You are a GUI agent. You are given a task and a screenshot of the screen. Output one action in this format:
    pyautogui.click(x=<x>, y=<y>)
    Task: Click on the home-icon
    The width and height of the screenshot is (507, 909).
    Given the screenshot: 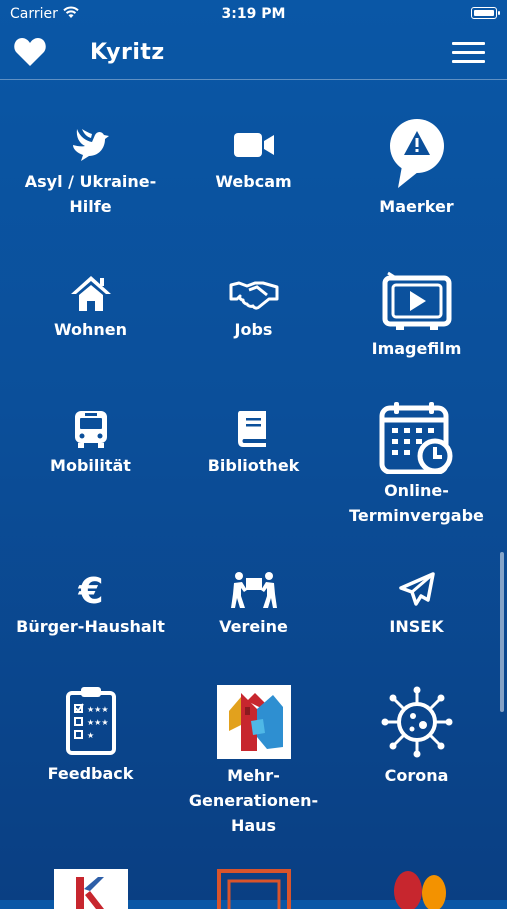 What is the action you would take?
    pyautogui.click(x=90, y=293)
    